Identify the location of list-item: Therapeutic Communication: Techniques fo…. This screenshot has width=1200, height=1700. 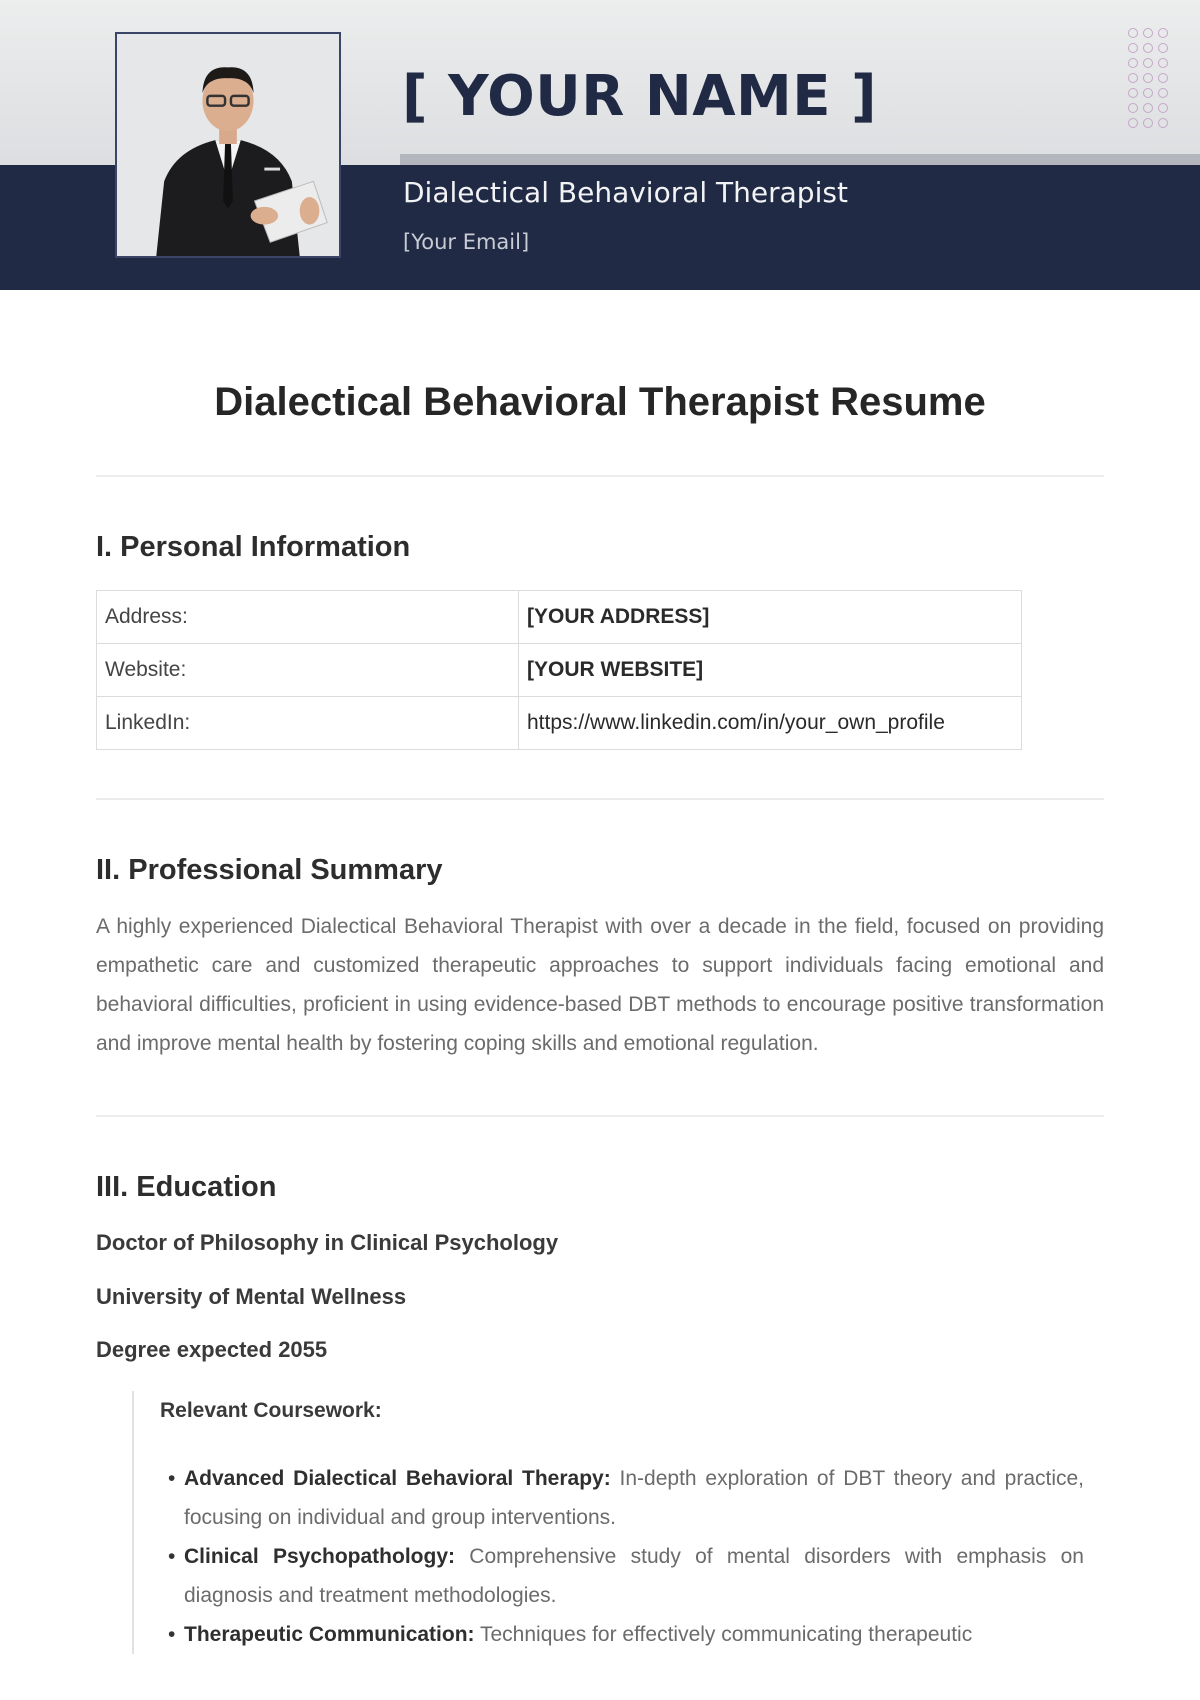
(622, 1634).